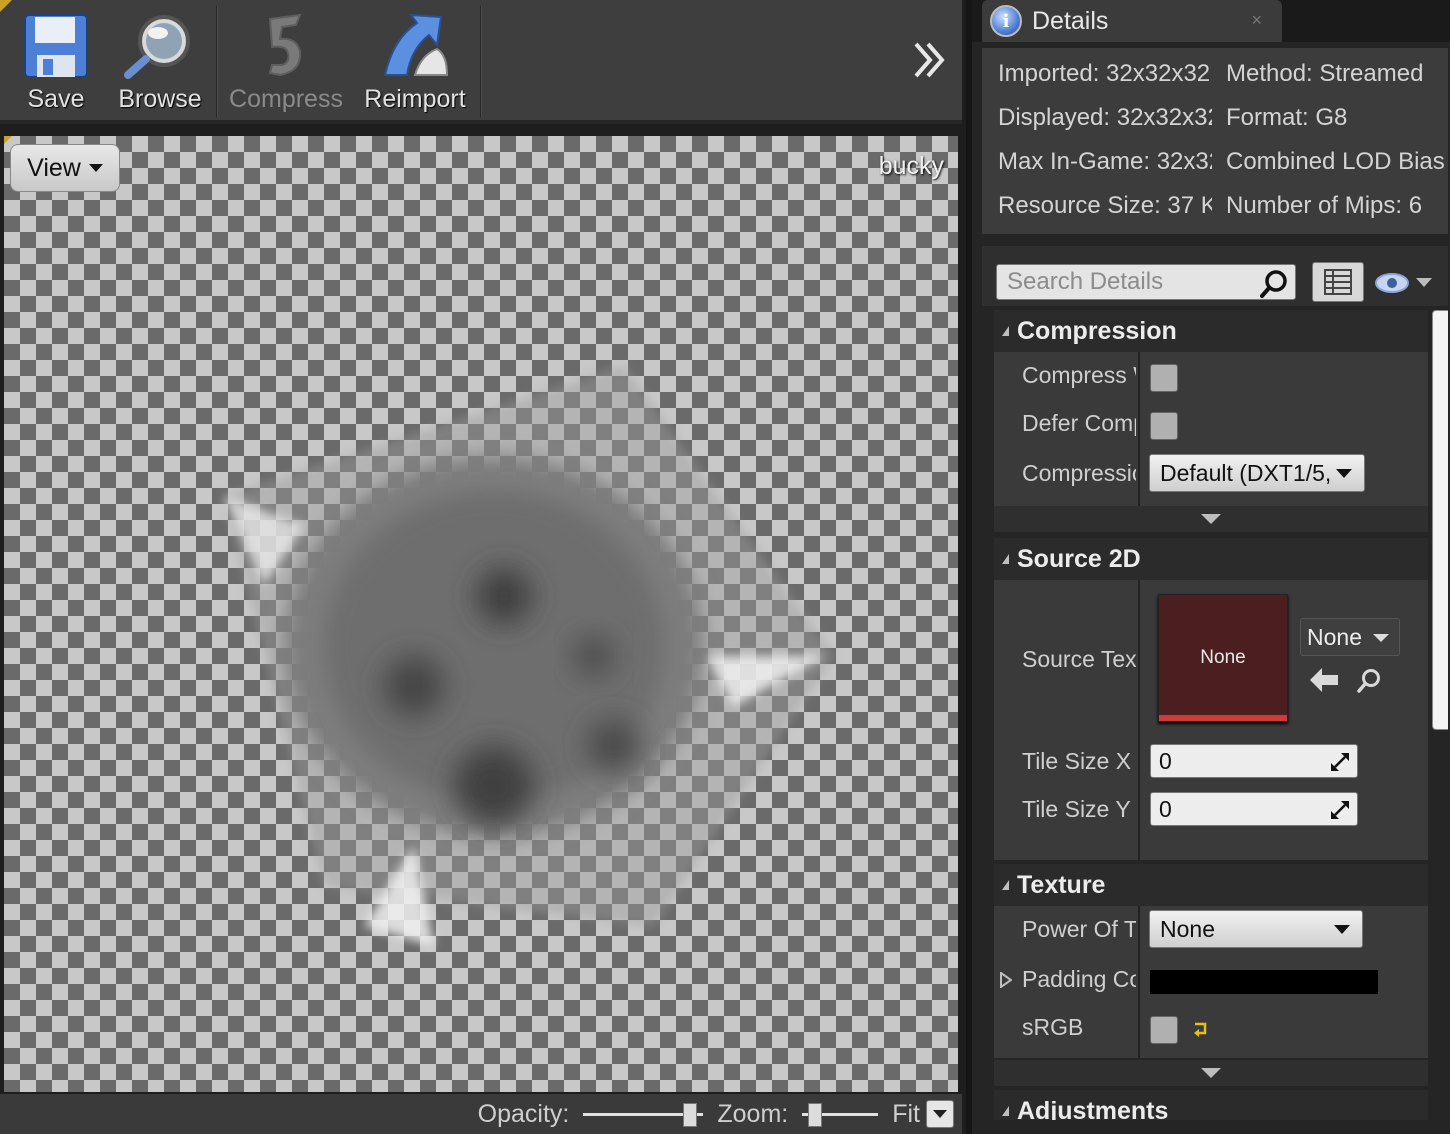  I want to click on details-tab-title: Details, so click(1070, 20).